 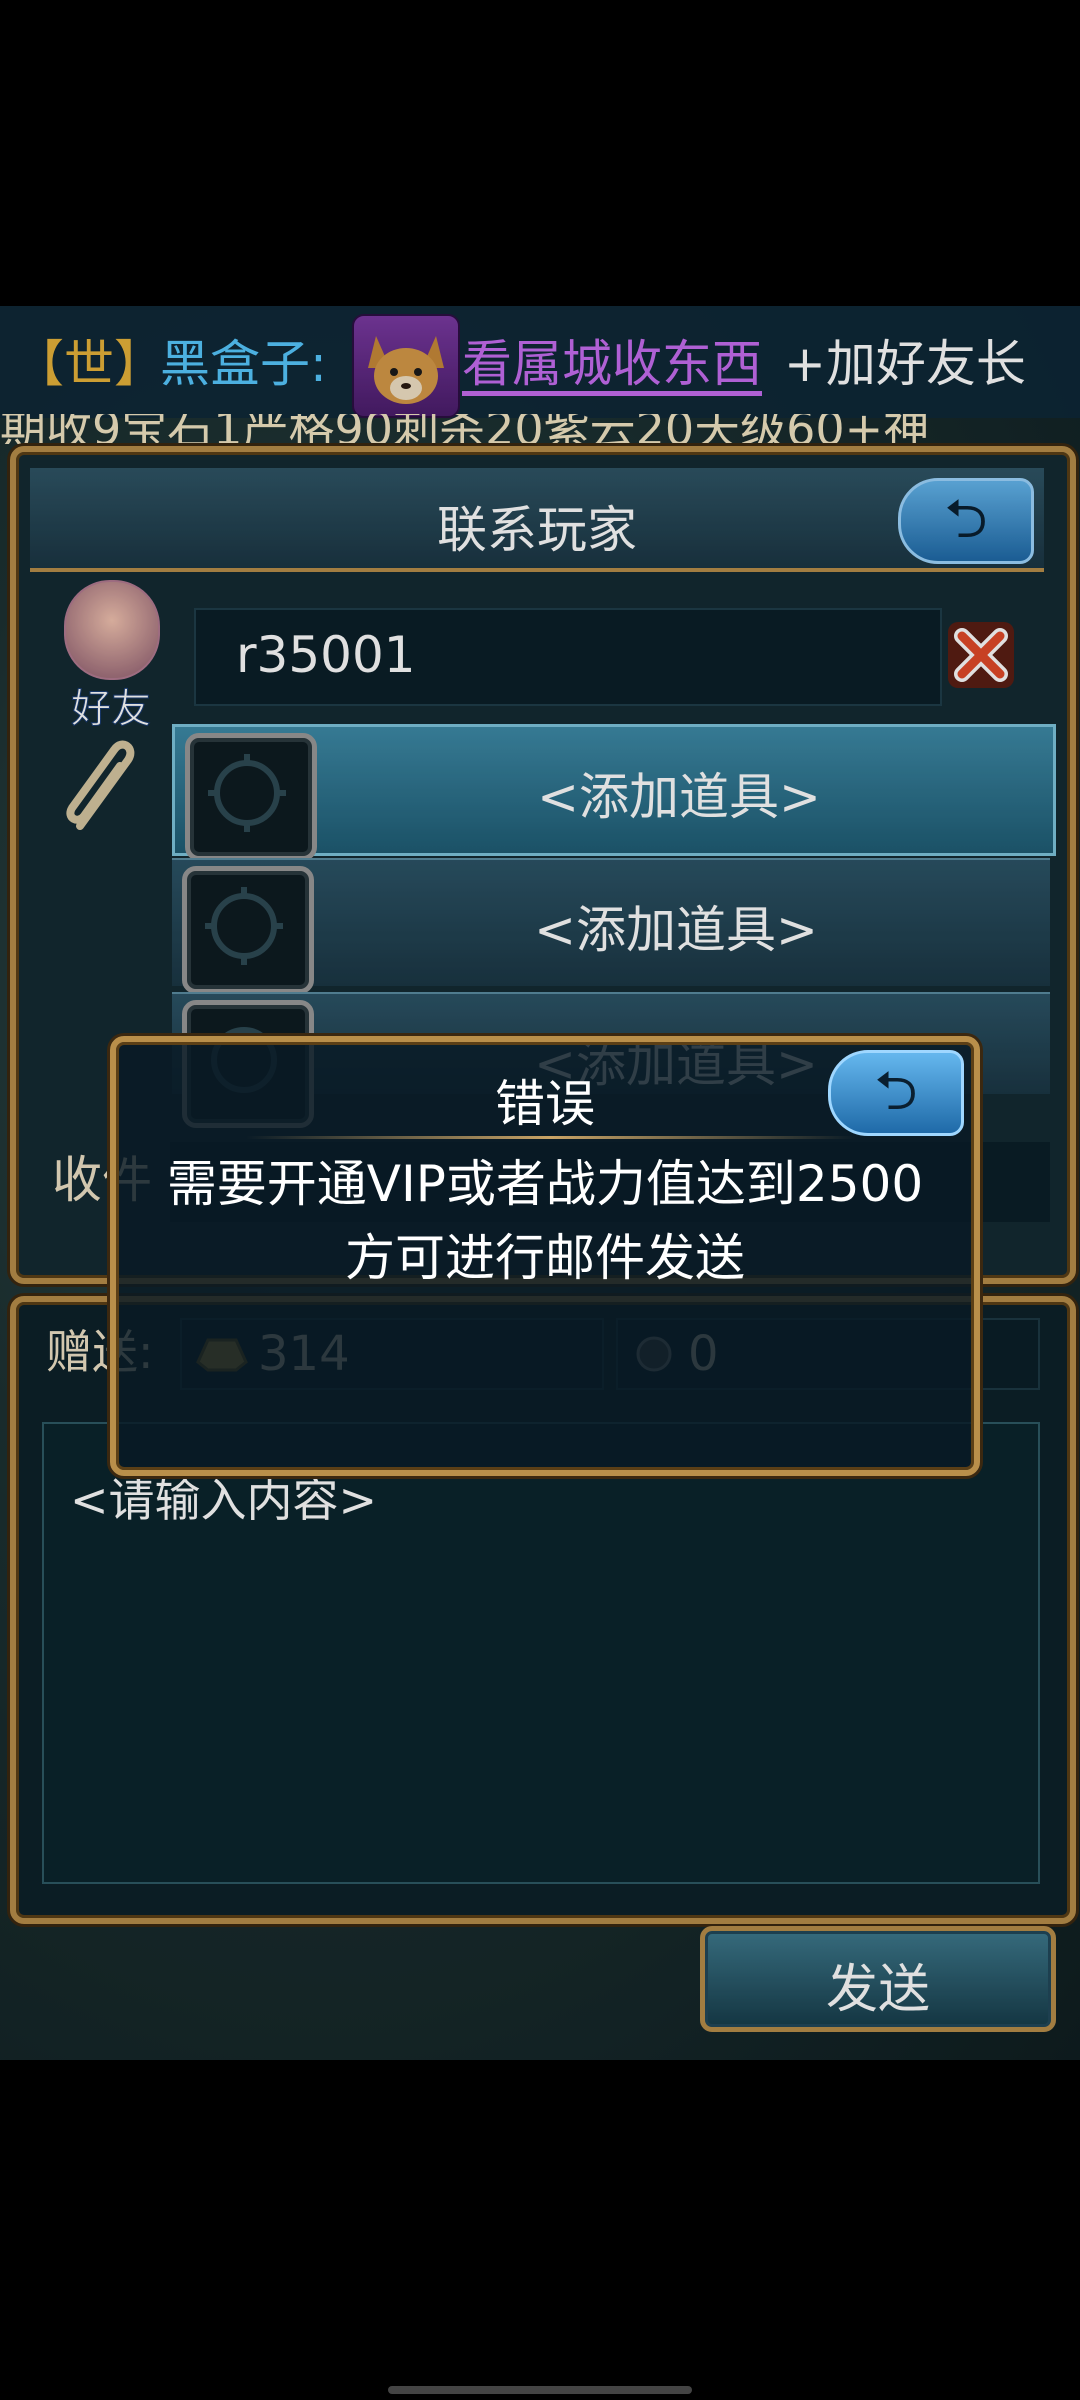 I want to click on error-dialog: 错误 ⮌ 需要开通VIP或者战力值达到2500 方可进行邮件发送, so click(x=545, y=1256).